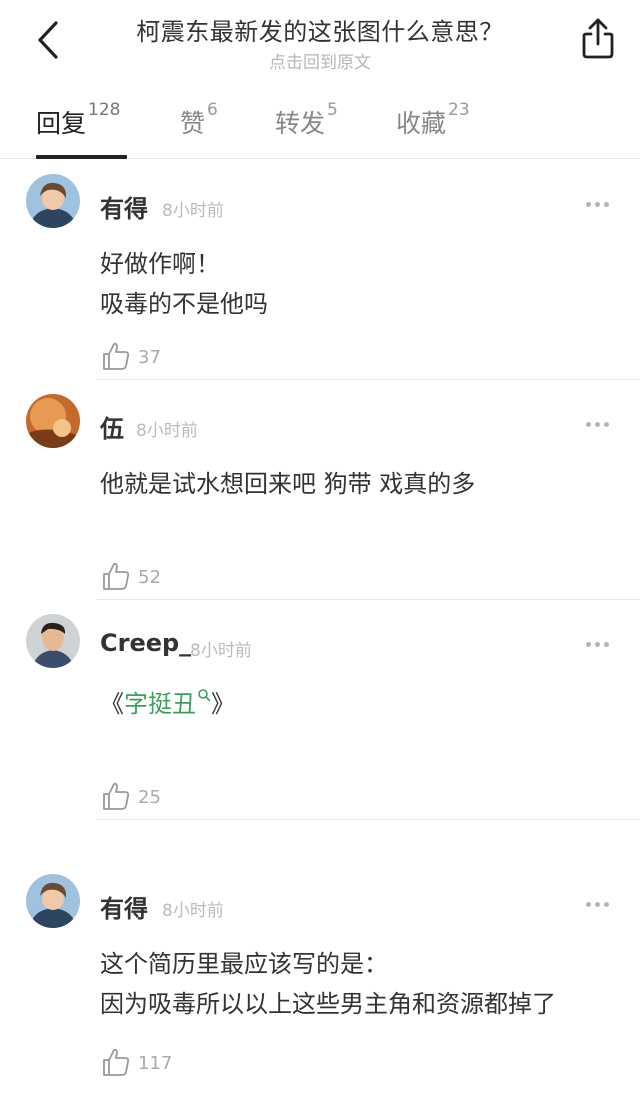 The image size is (640, 1096). I want to click on tab-count: 5, so click(332, 110).